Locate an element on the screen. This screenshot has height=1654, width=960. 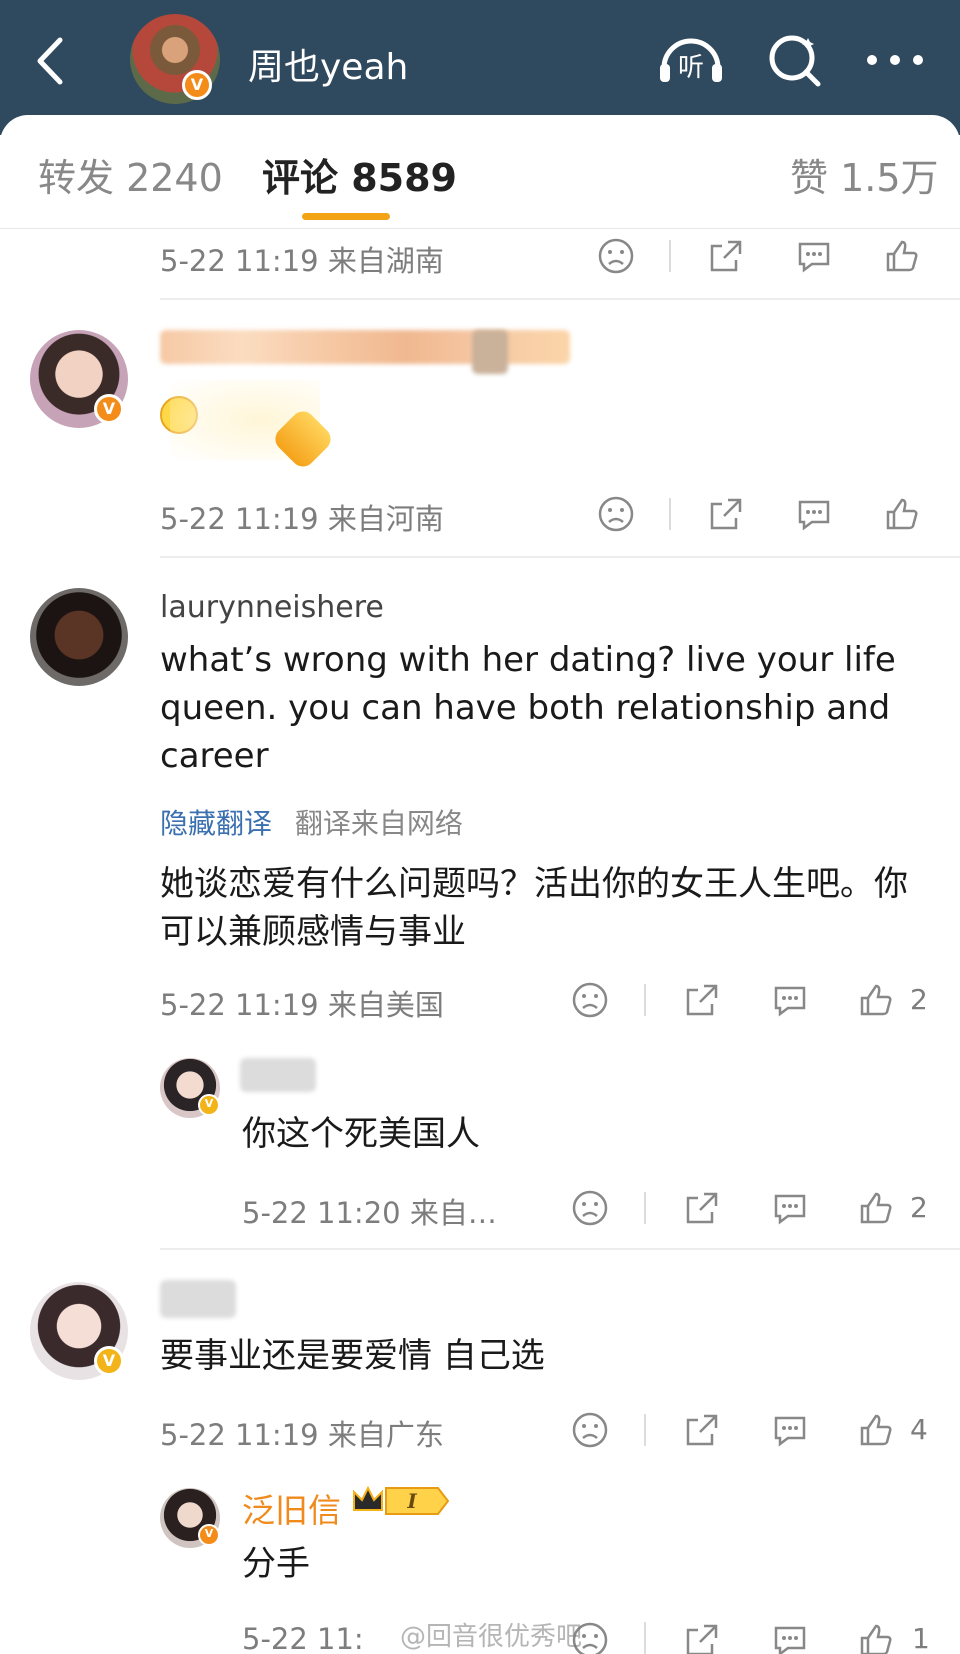
active-tab-indicator is located at coordinates (346, 216).